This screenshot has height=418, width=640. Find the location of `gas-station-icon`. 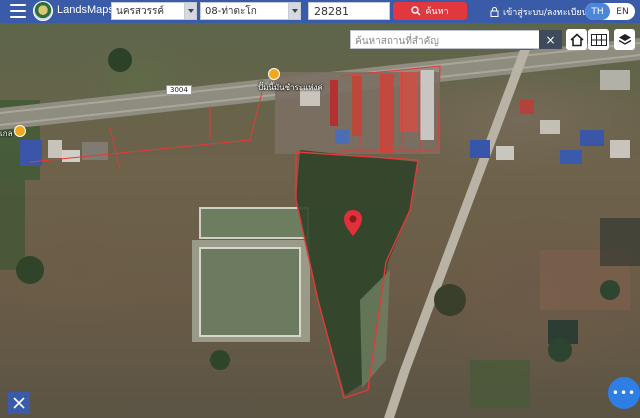

gas-station-icon is located at coordinates (274, 74).